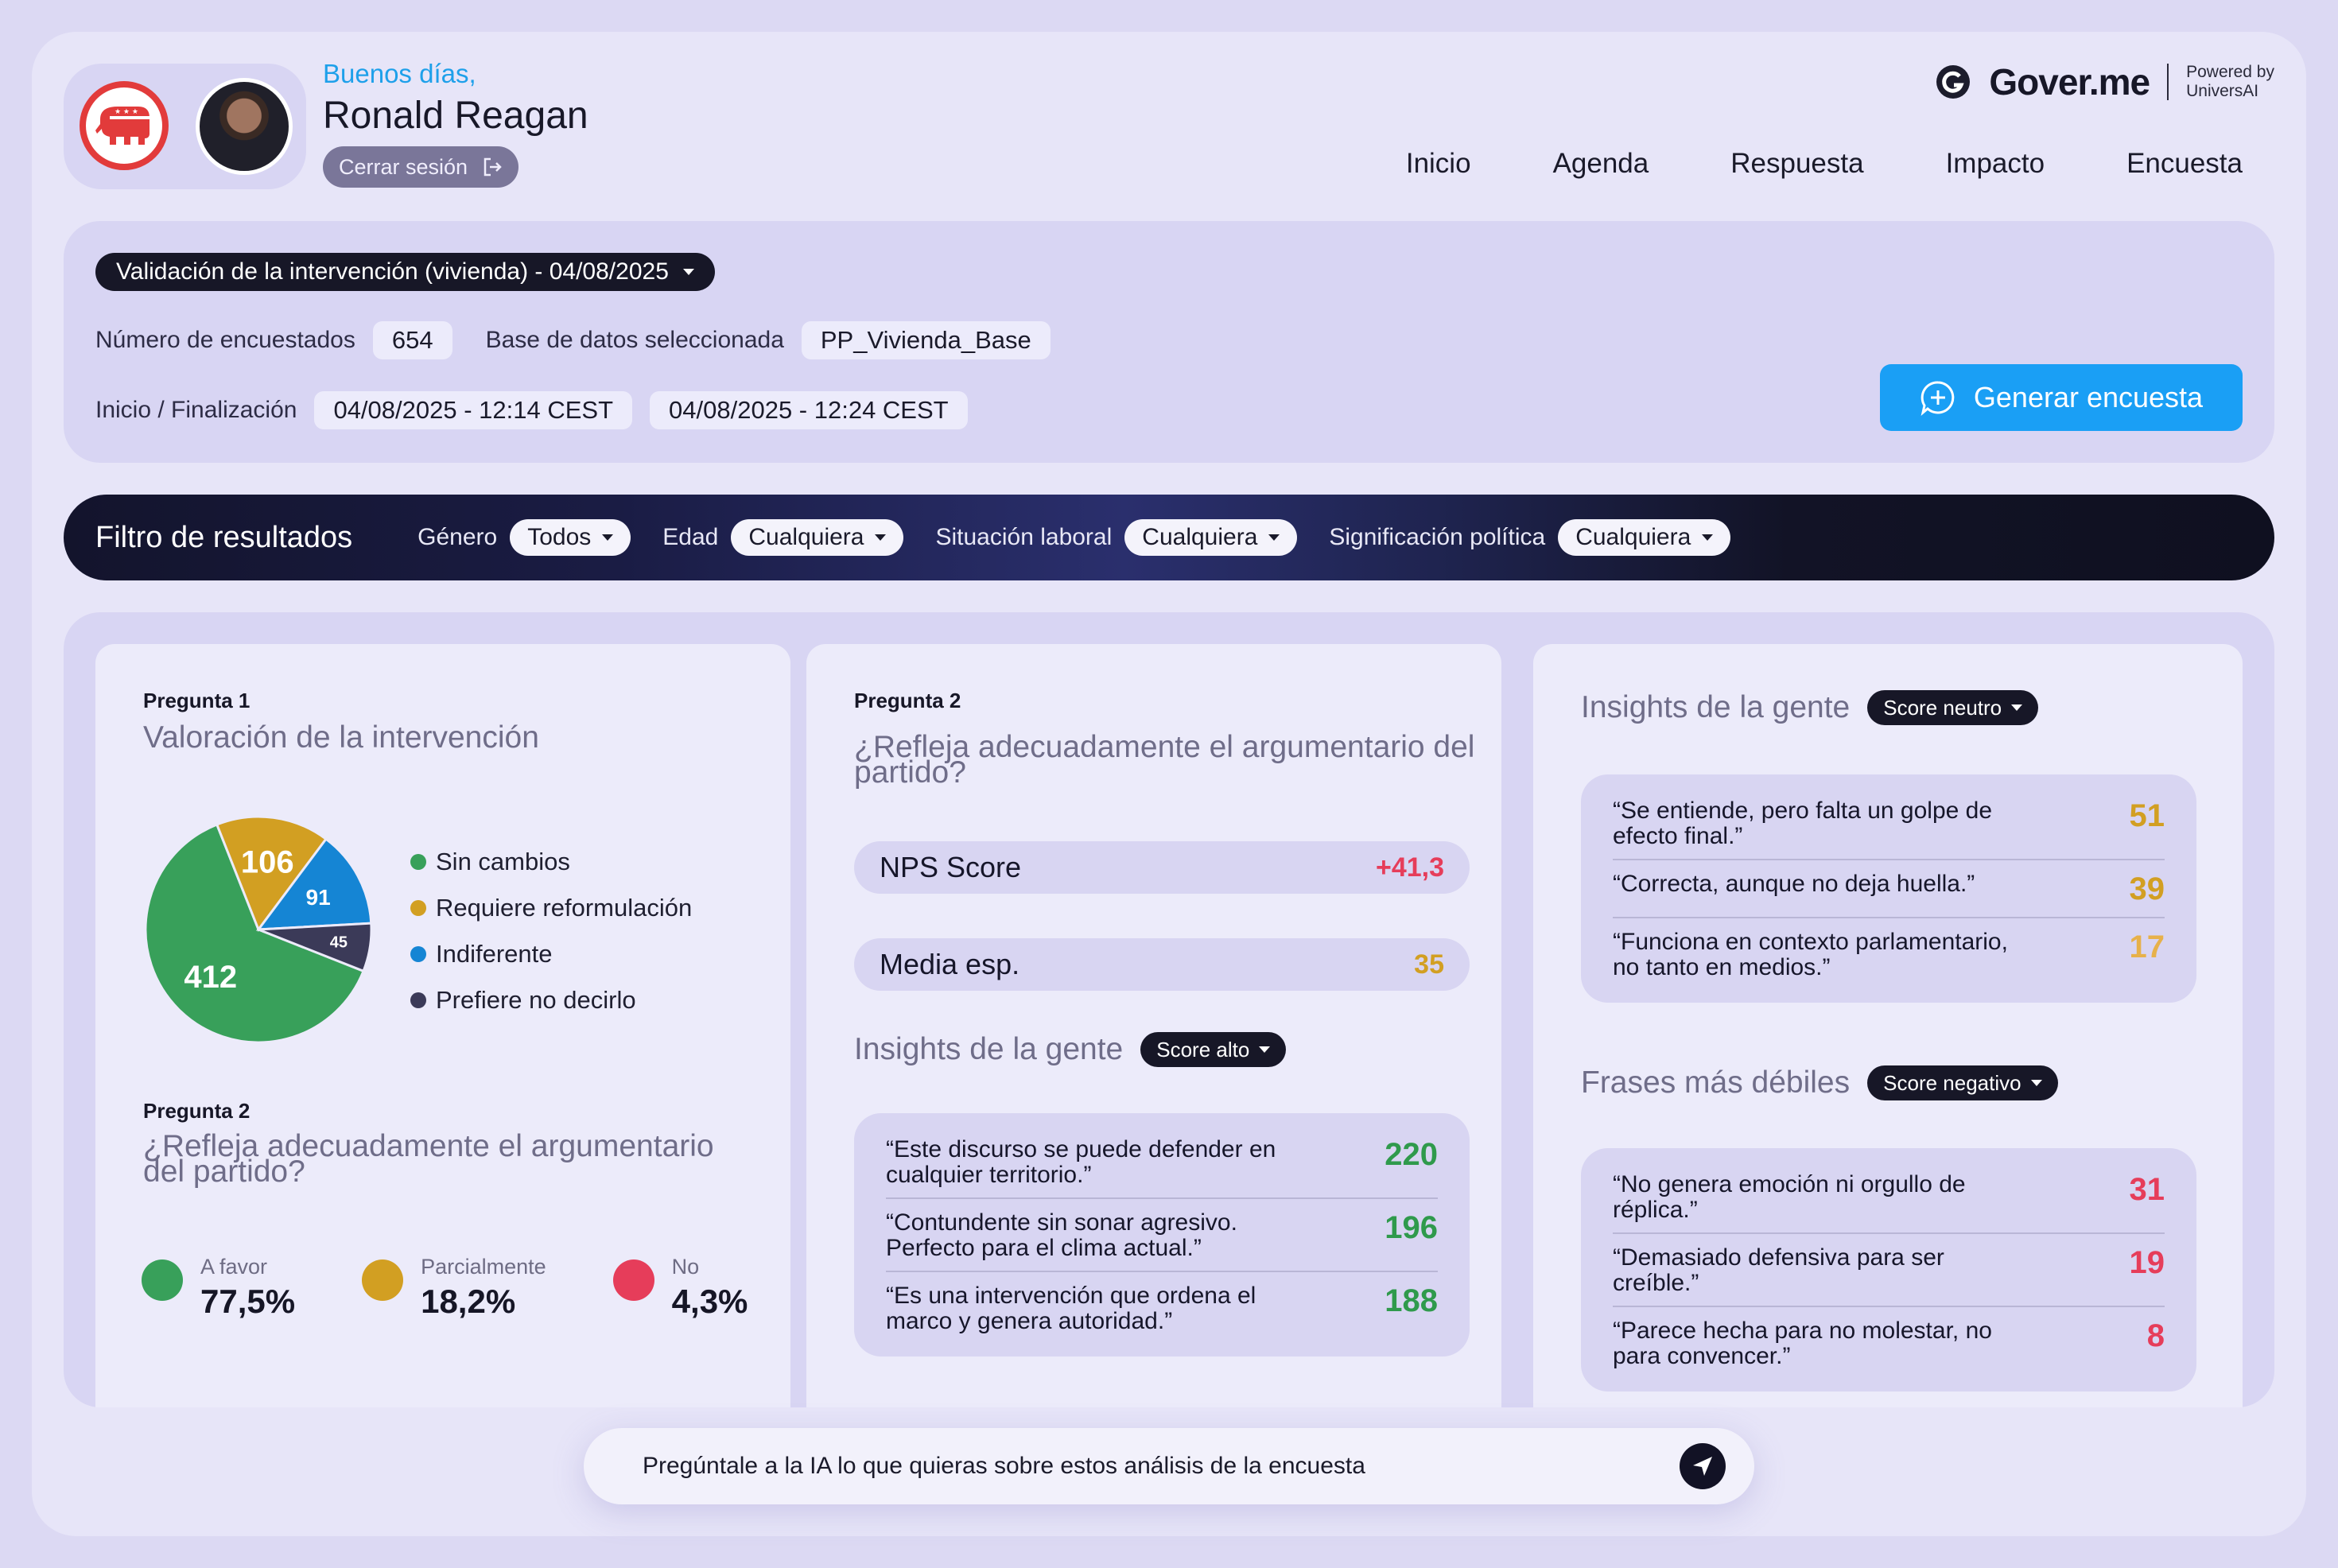 The height and width of the screenshot is (1568, 2338). Describe the element at coordinates (570, 537) in the screenshot. I see `filter-gender-select: Todos` at that location.